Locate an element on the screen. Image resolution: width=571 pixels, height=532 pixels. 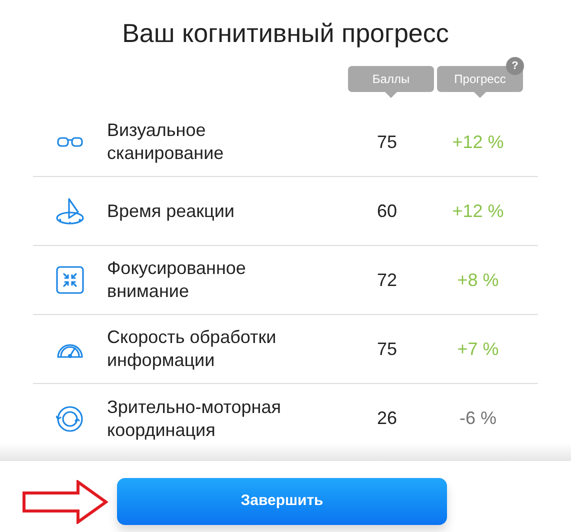
metric-name: Фокусированное внимание is located at coordinates (177, 280).